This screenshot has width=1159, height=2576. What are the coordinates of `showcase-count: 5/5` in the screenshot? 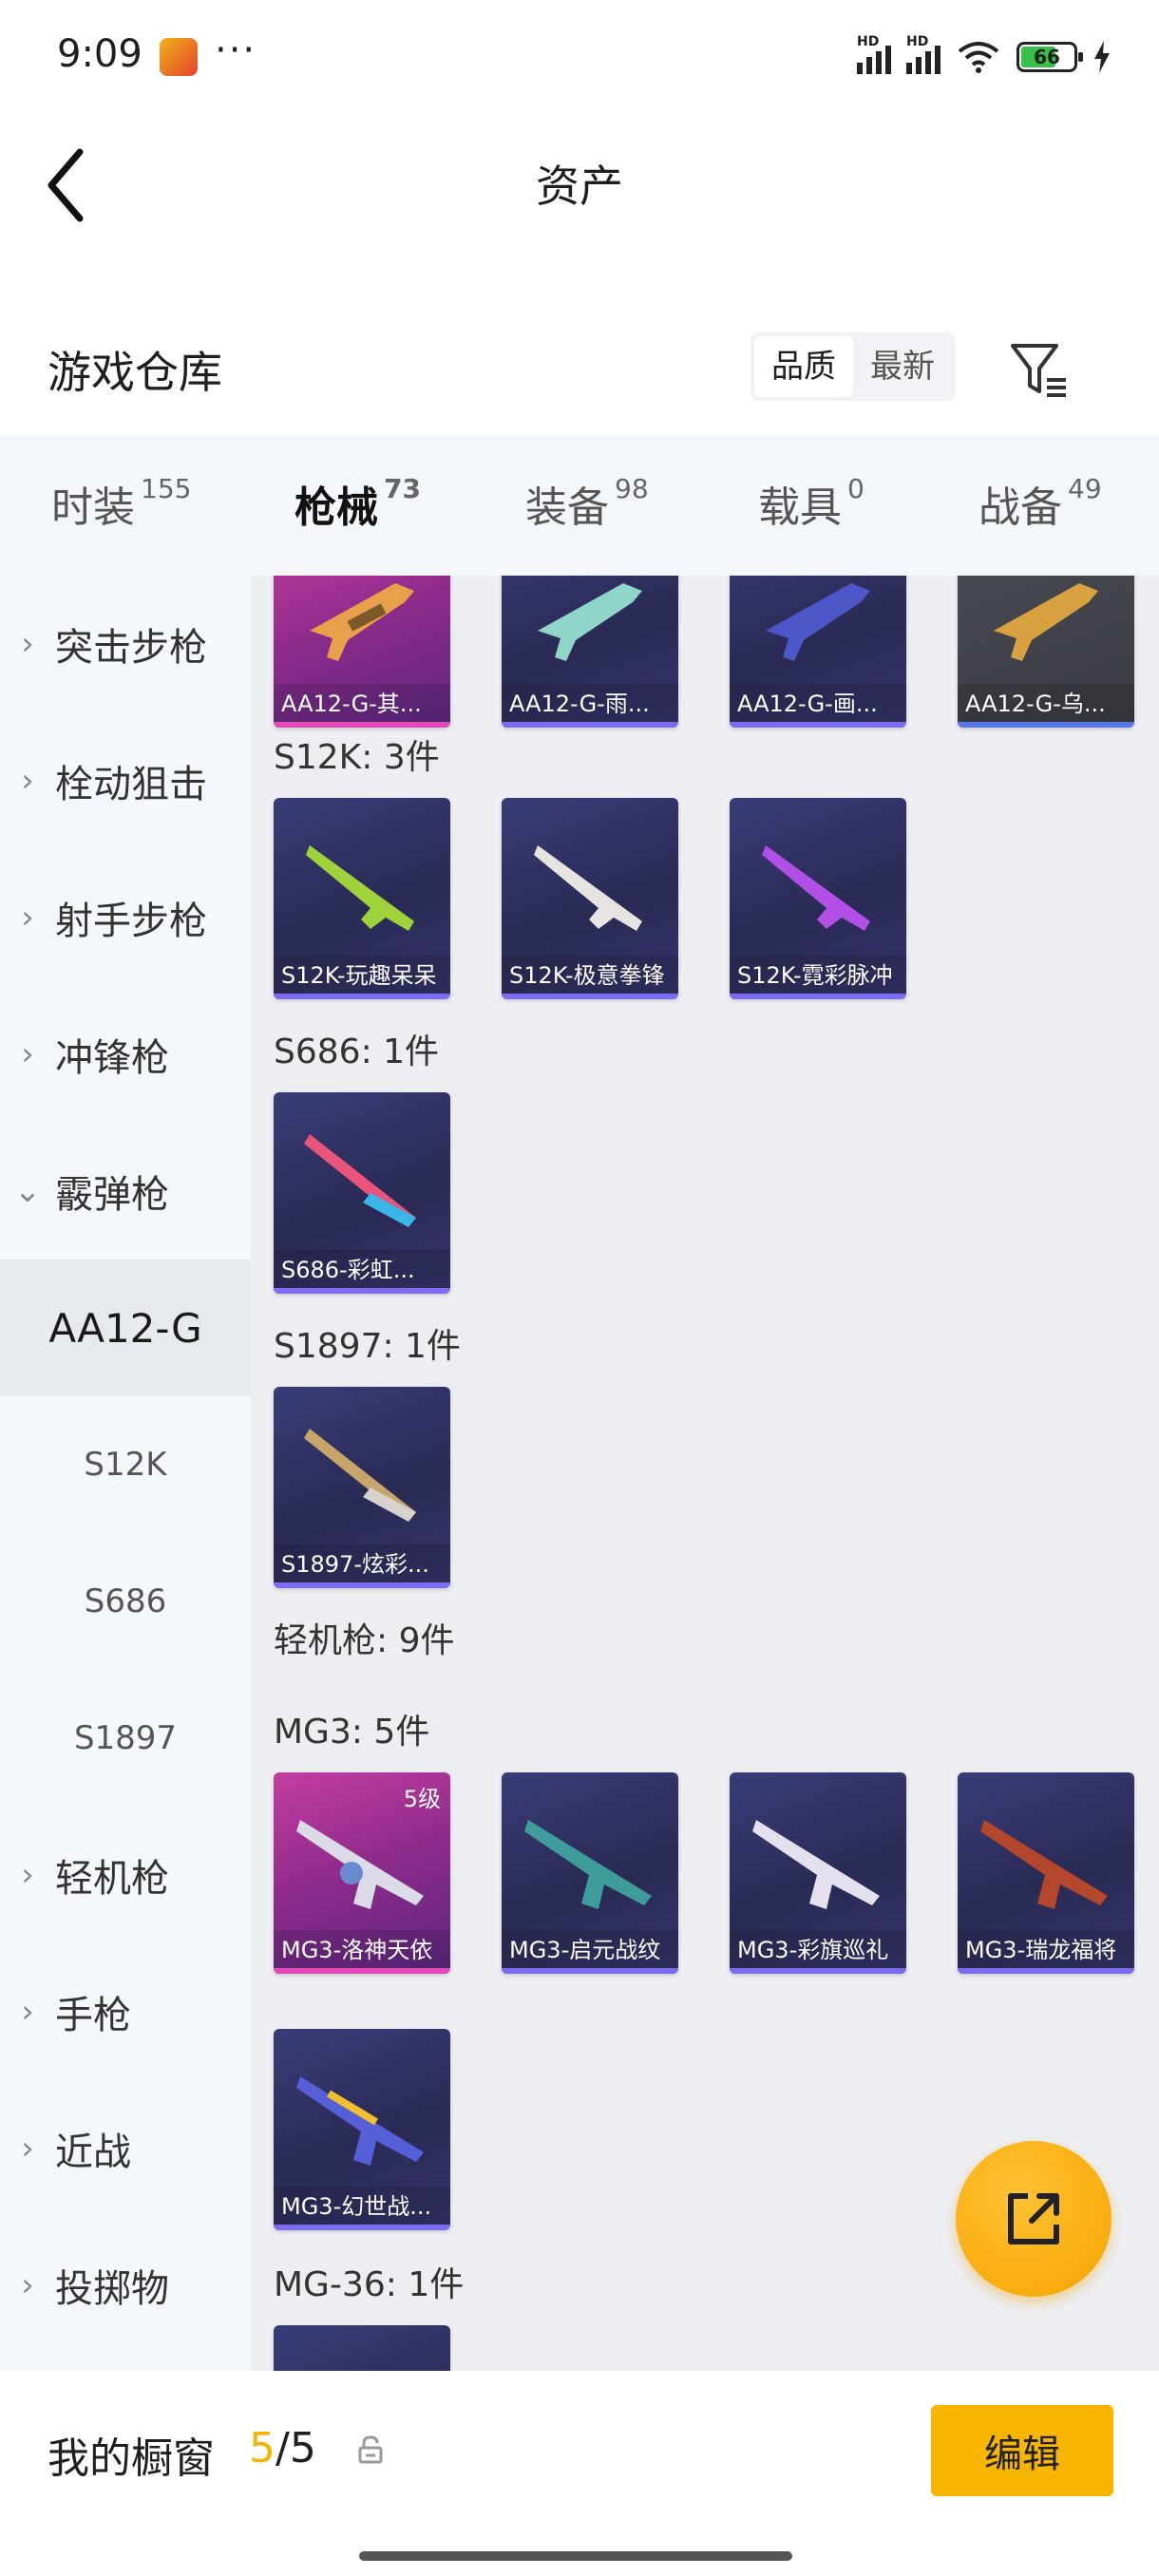 It's located at (282, 2448).